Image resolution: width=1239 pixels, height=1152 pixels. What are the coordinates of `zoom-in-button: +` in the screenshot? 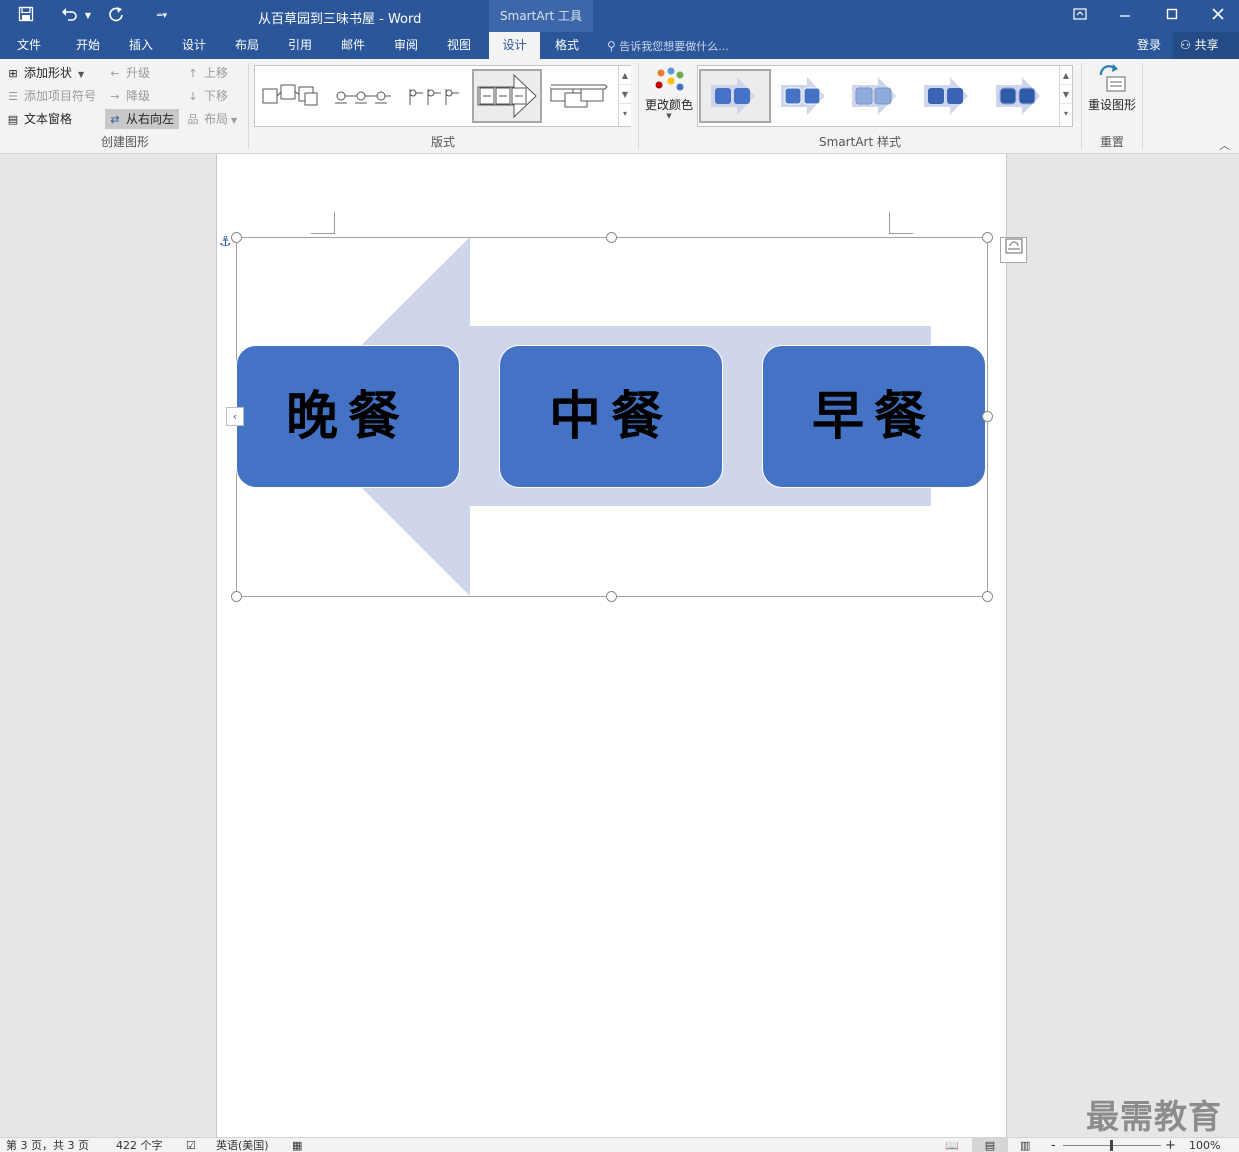 It's located at (1170, 1145).